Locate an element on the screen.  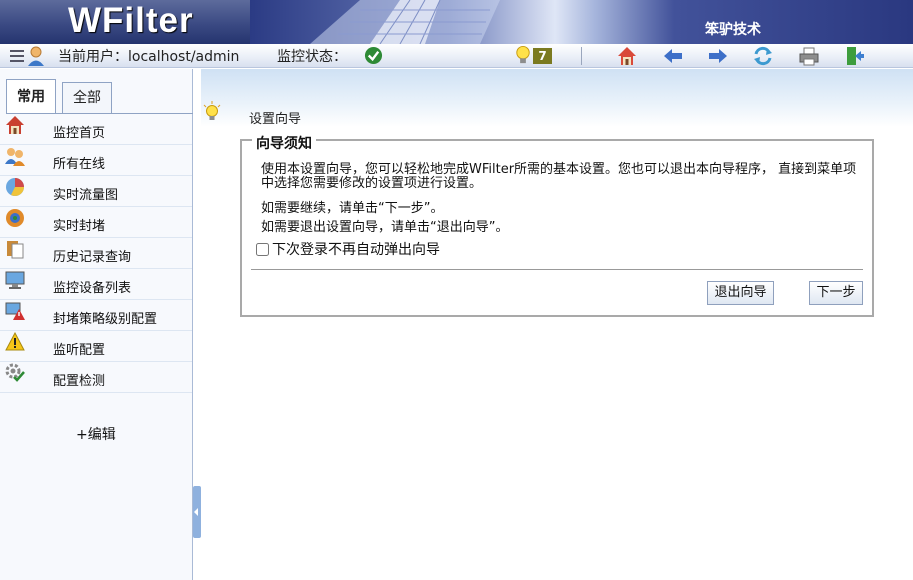
sidebar-item-label: 实时流量图 is located at coordinates (86, 195).